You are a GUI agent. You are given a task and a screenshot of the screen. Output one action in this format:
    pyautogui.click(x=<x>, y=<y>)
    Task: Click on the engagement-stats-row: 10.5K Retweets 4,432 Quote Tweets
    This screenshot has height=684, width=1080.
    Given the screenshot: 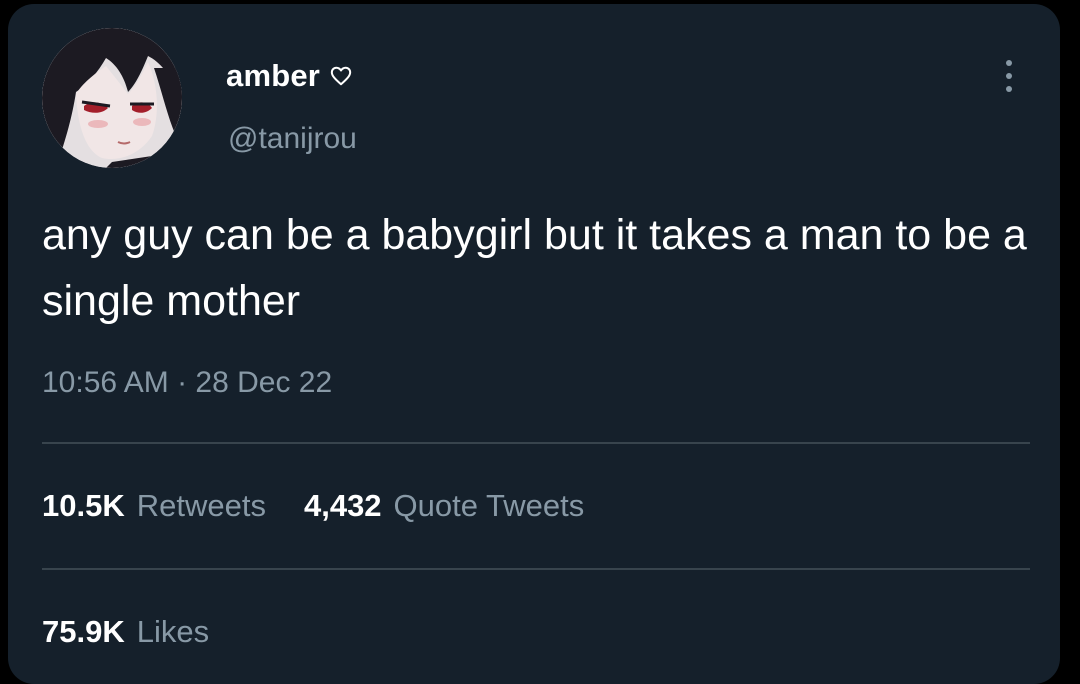 What is the action you would take?
    pyautogui.click(x=313, y=506)
    